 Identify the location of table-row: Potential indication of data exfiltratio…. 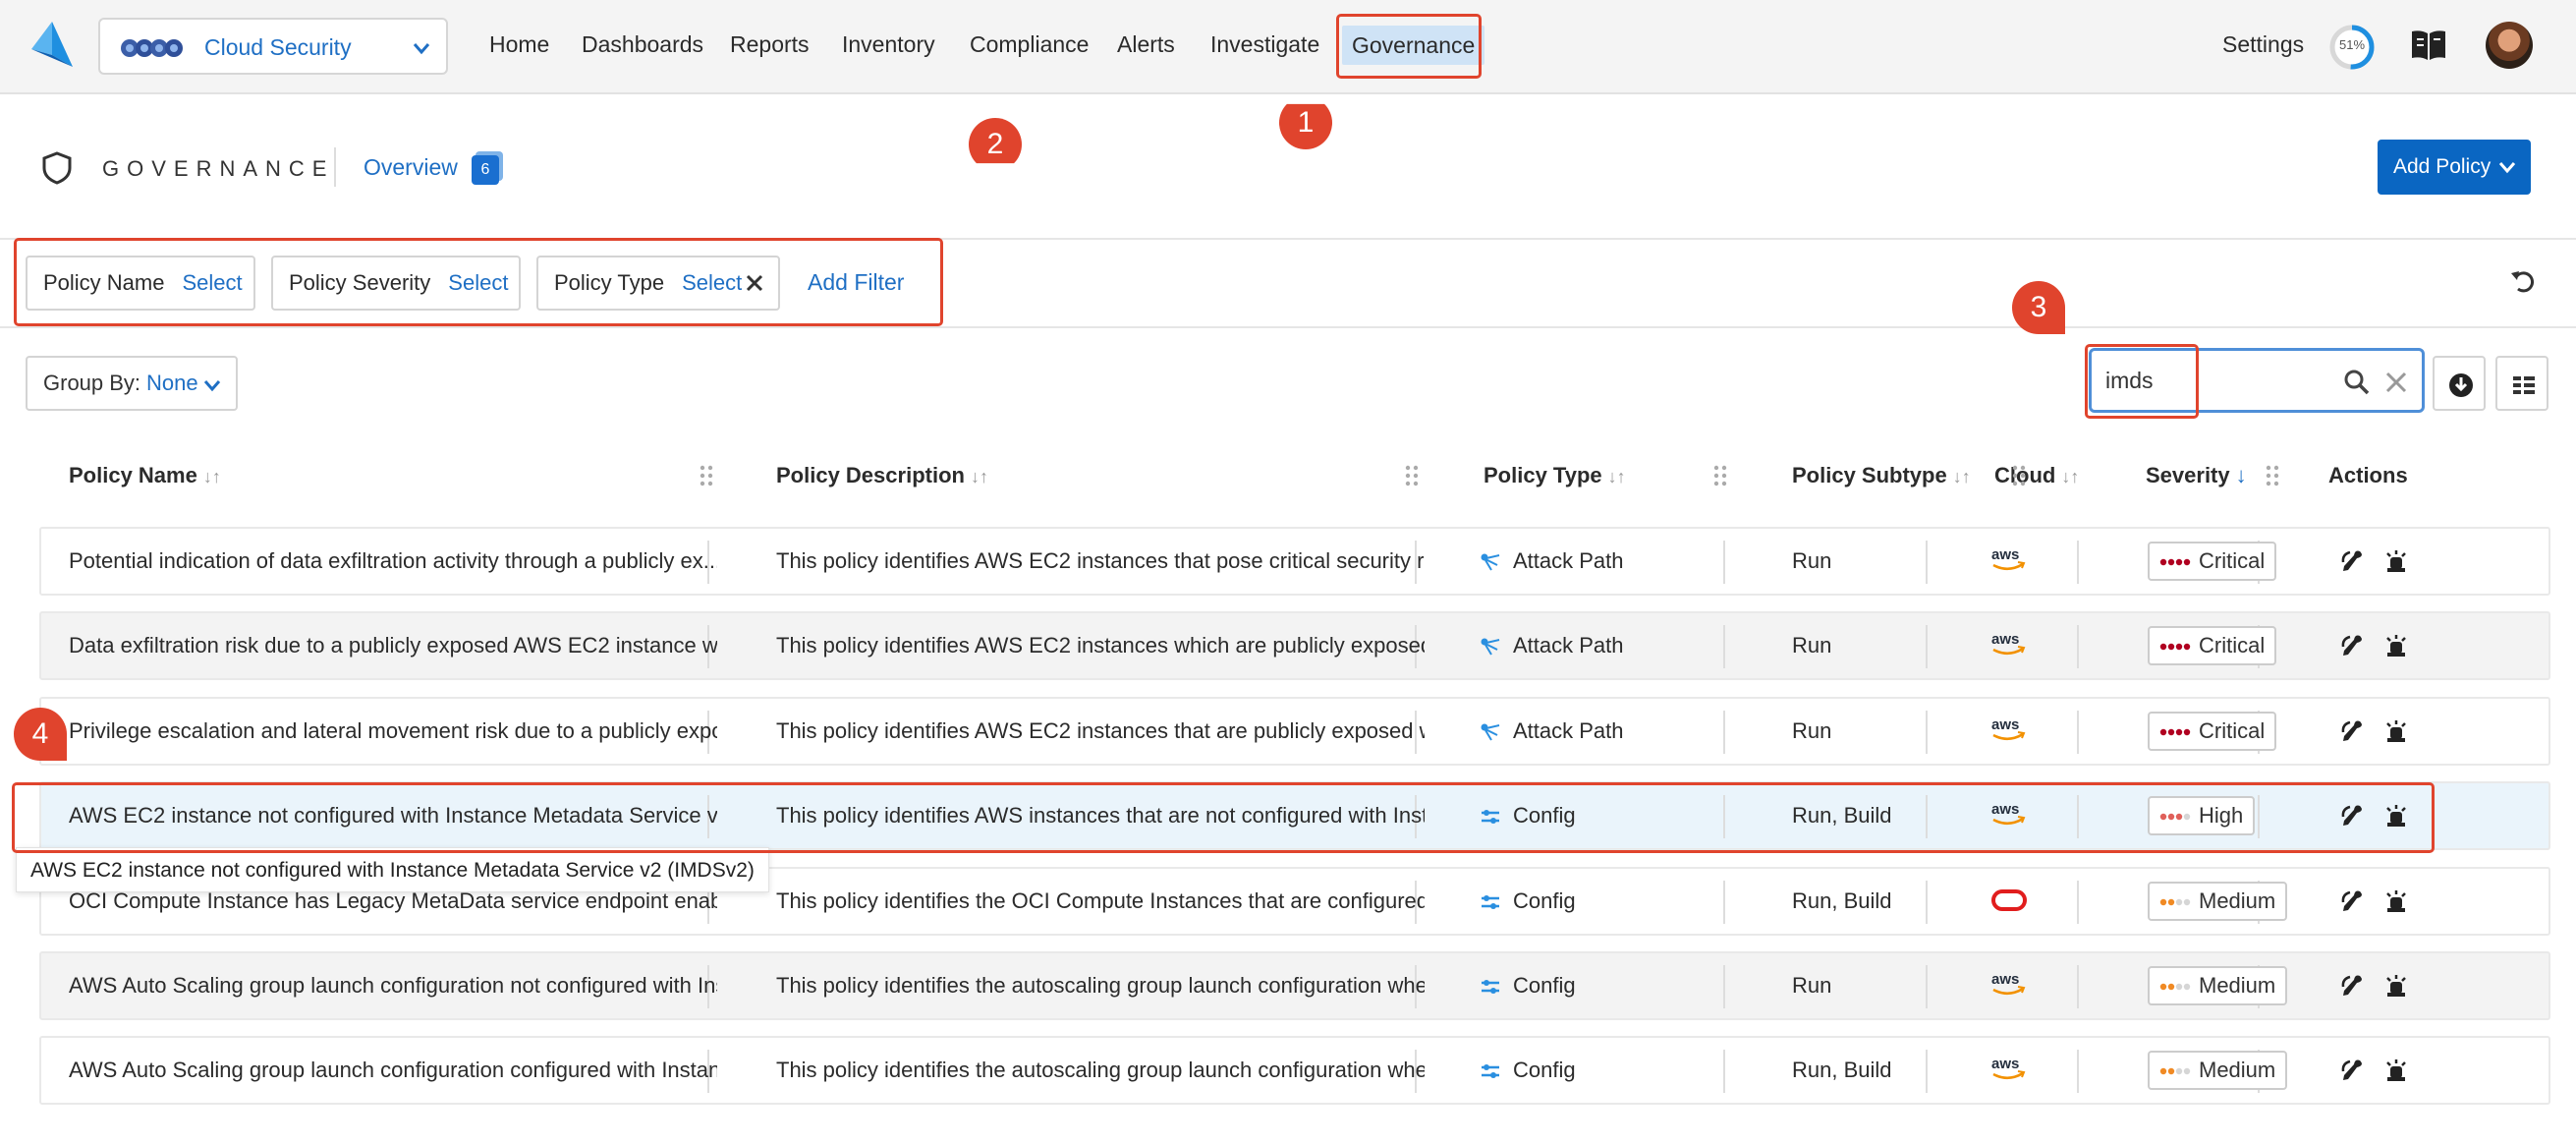
(1294, 561).